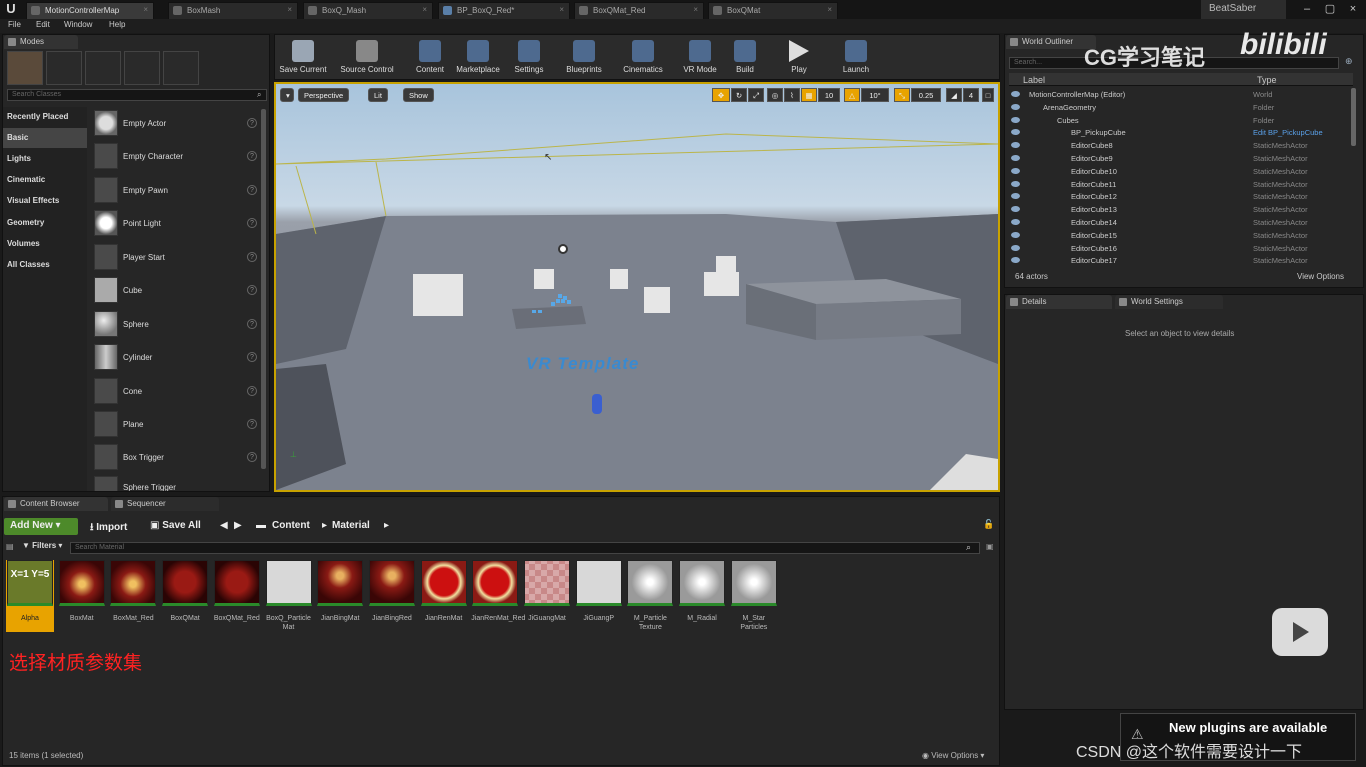 Image resolution: width=1366 pixels, height=767 pixels. I want to click on build-button: Build, so click(745, 58).